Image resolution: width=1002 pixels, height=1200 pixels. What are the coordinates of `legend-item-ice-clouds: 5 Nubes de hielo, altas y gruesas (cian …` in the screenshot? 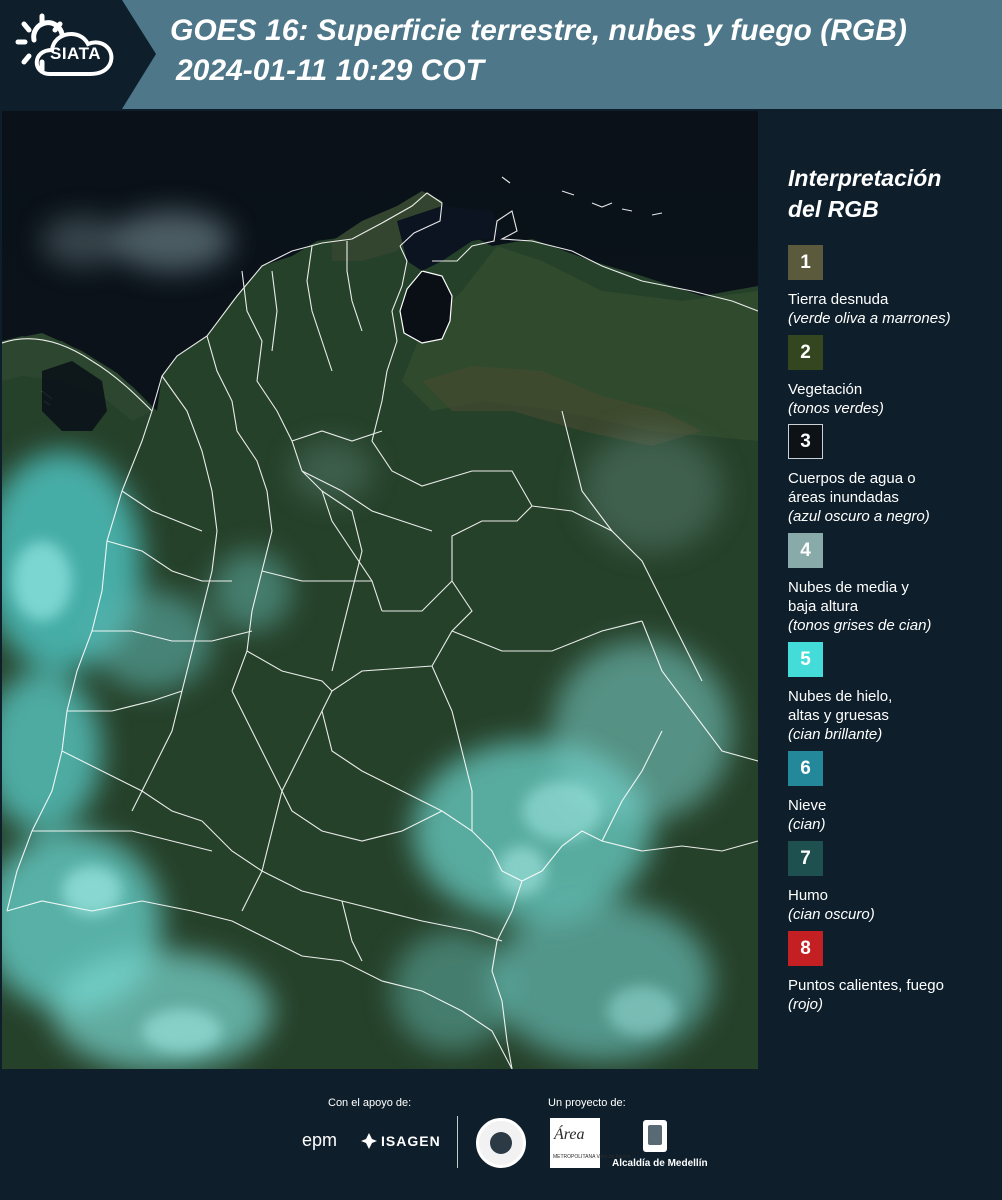 It's located at (893, 693).